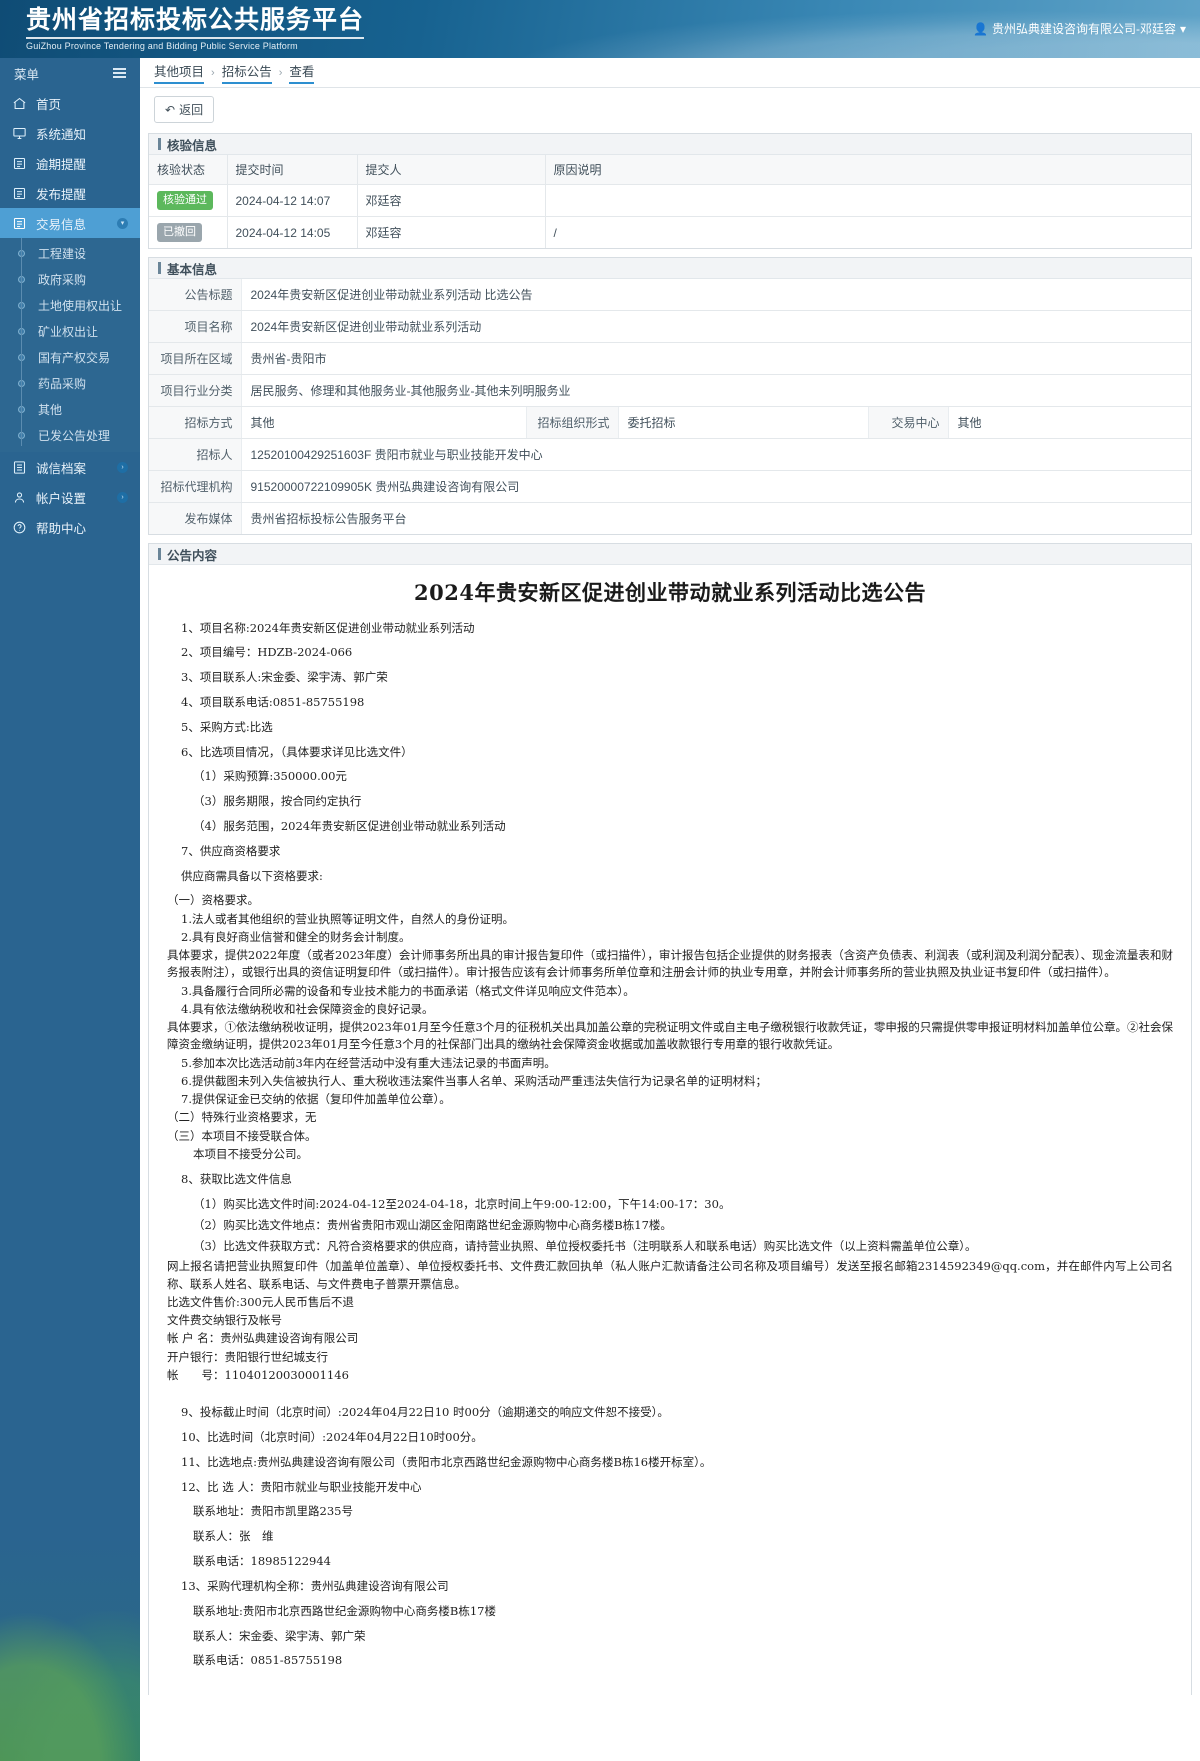 This screenshot has height=1761, width=1200. Describe the element at coordinates (716, 295) in the screenshot. I see `value-notice-title: 2024年贵安新区促进创业带动就业系列活动 比选公告` at that location.